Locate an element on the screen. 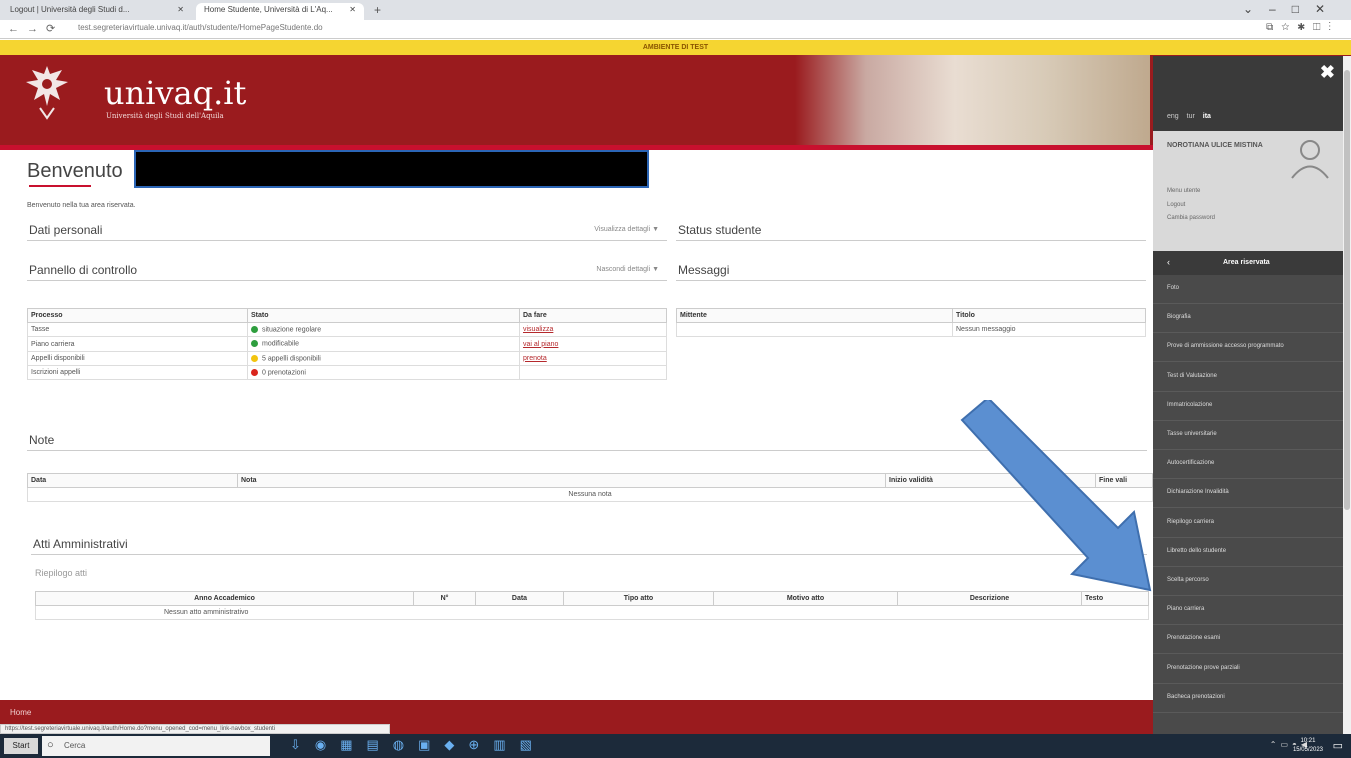 This screenshot has height=758, width=1351. title-underline is located at coordinates (60, 186).